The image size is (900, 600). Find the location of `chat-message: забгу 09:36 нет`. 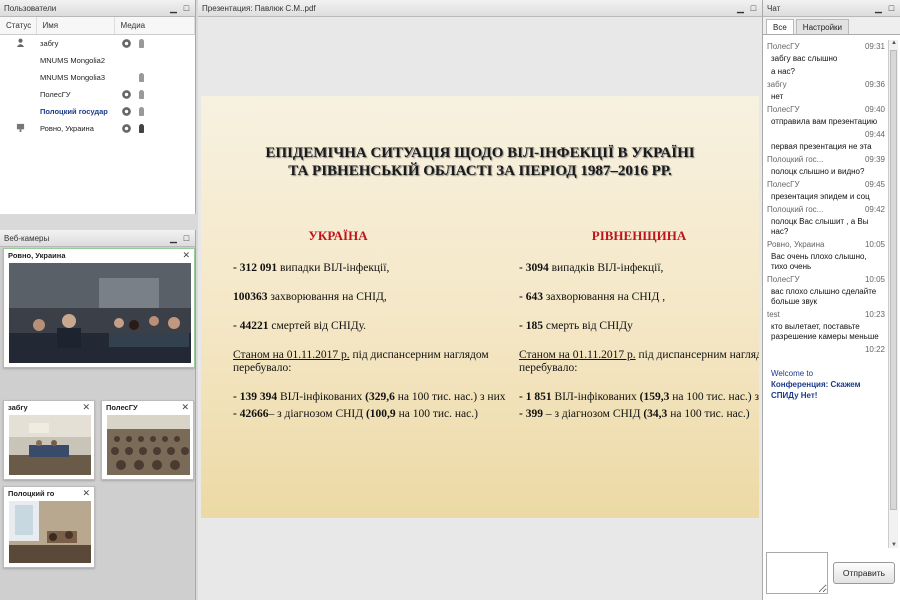

chat-message: забгу 09:36 нет is located at coordinates (826, 91).